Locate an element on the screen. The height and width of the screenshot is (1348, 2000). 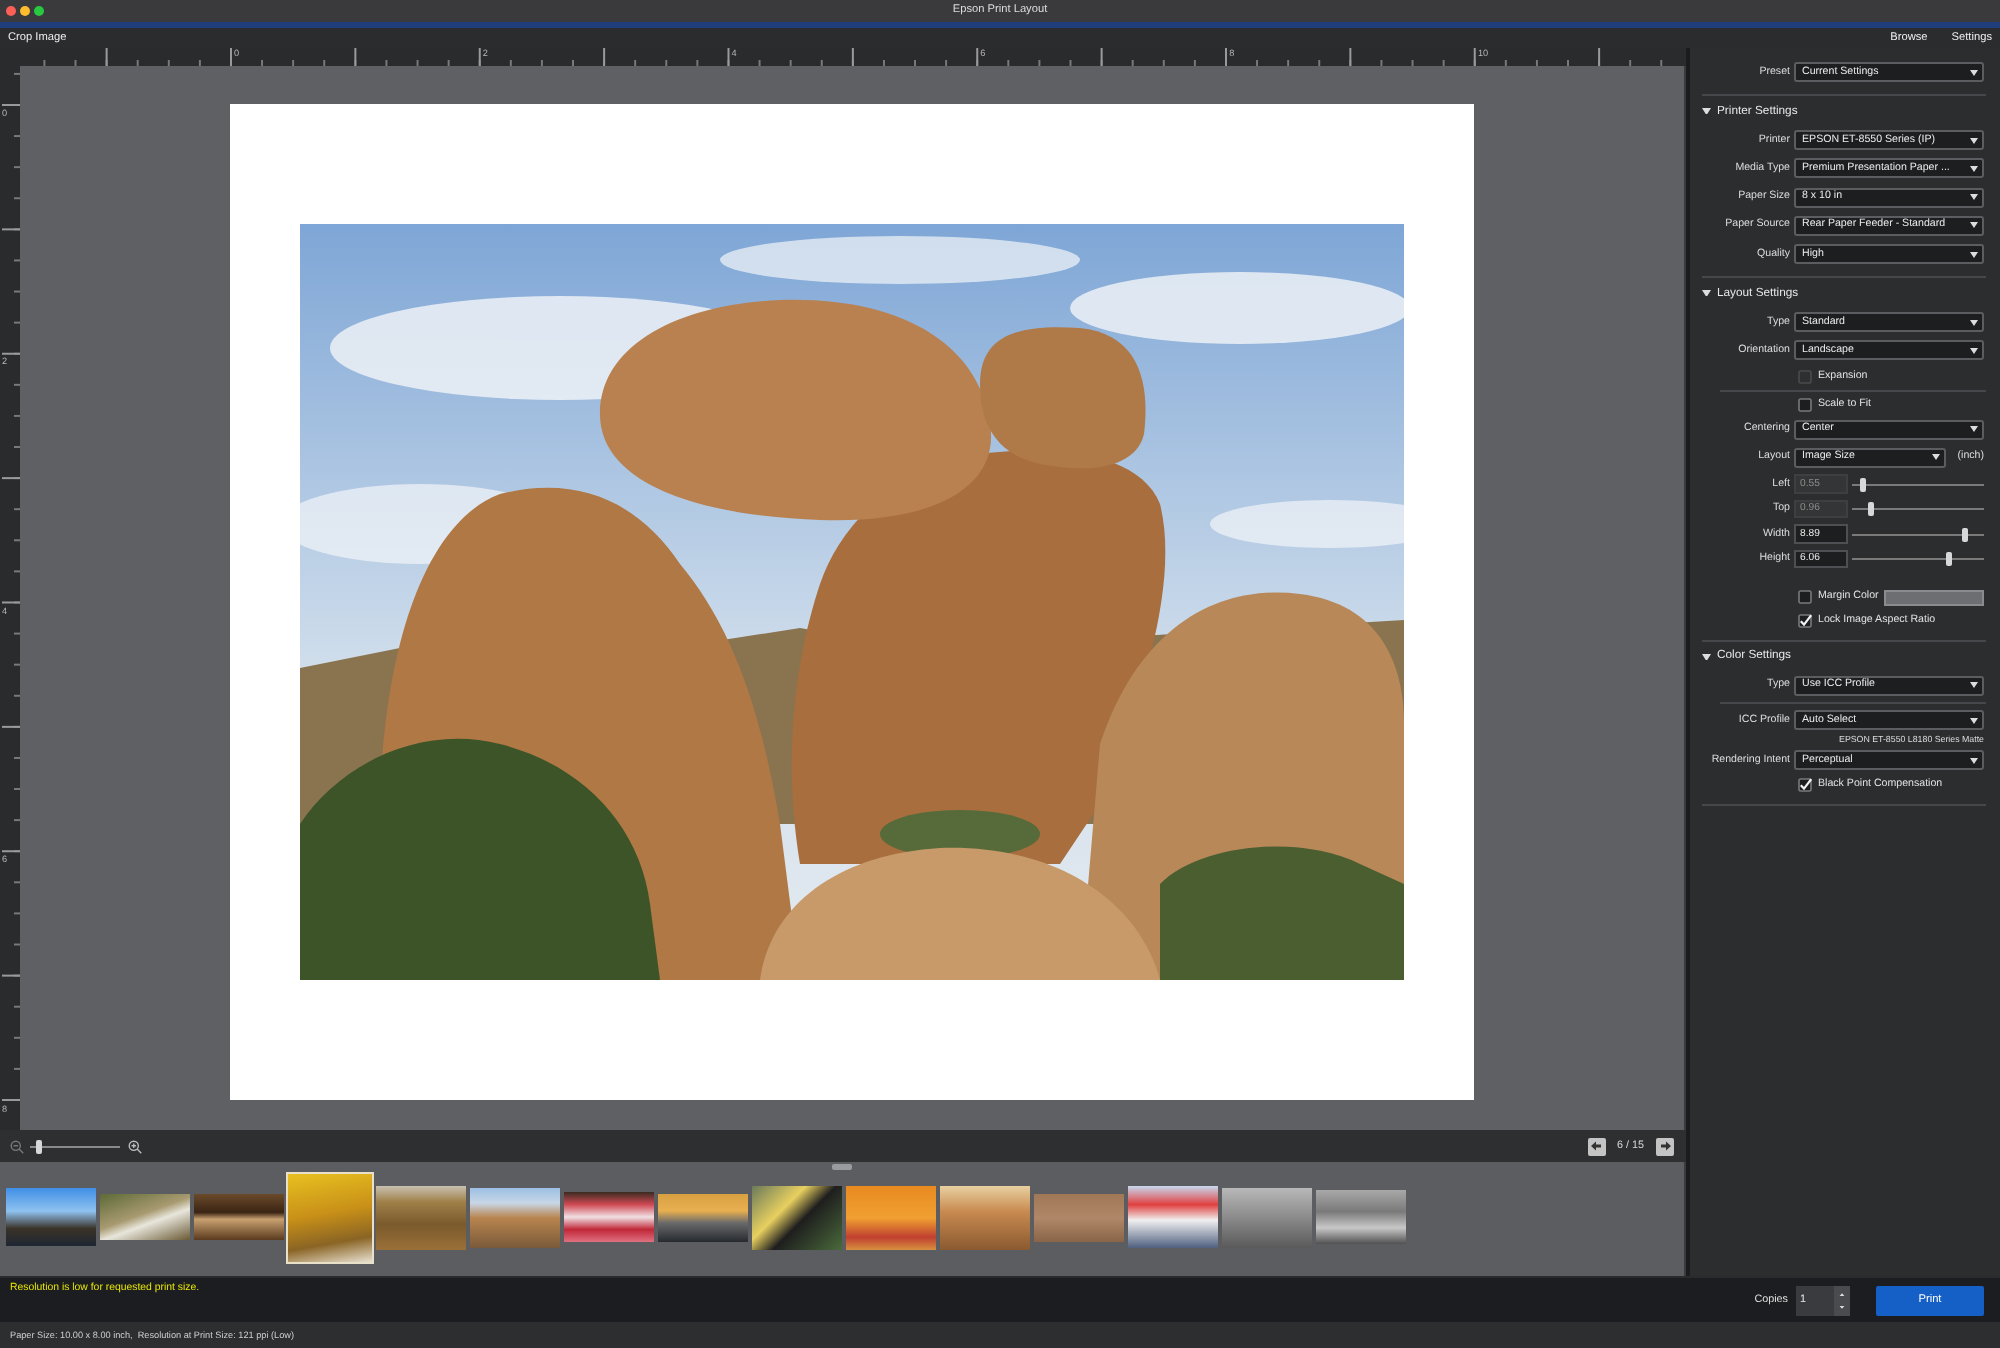
previous-button is located at coordinates (1596, 1146).